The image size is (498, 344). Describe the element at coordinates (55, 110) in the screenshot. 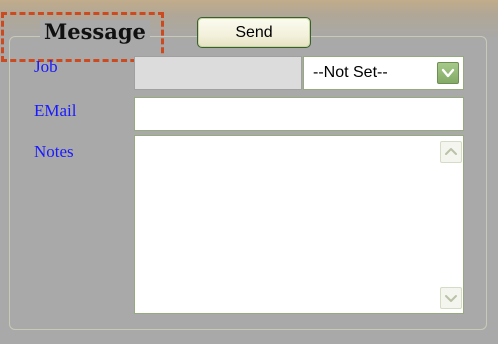

I see `email-label: EMail` at that location.